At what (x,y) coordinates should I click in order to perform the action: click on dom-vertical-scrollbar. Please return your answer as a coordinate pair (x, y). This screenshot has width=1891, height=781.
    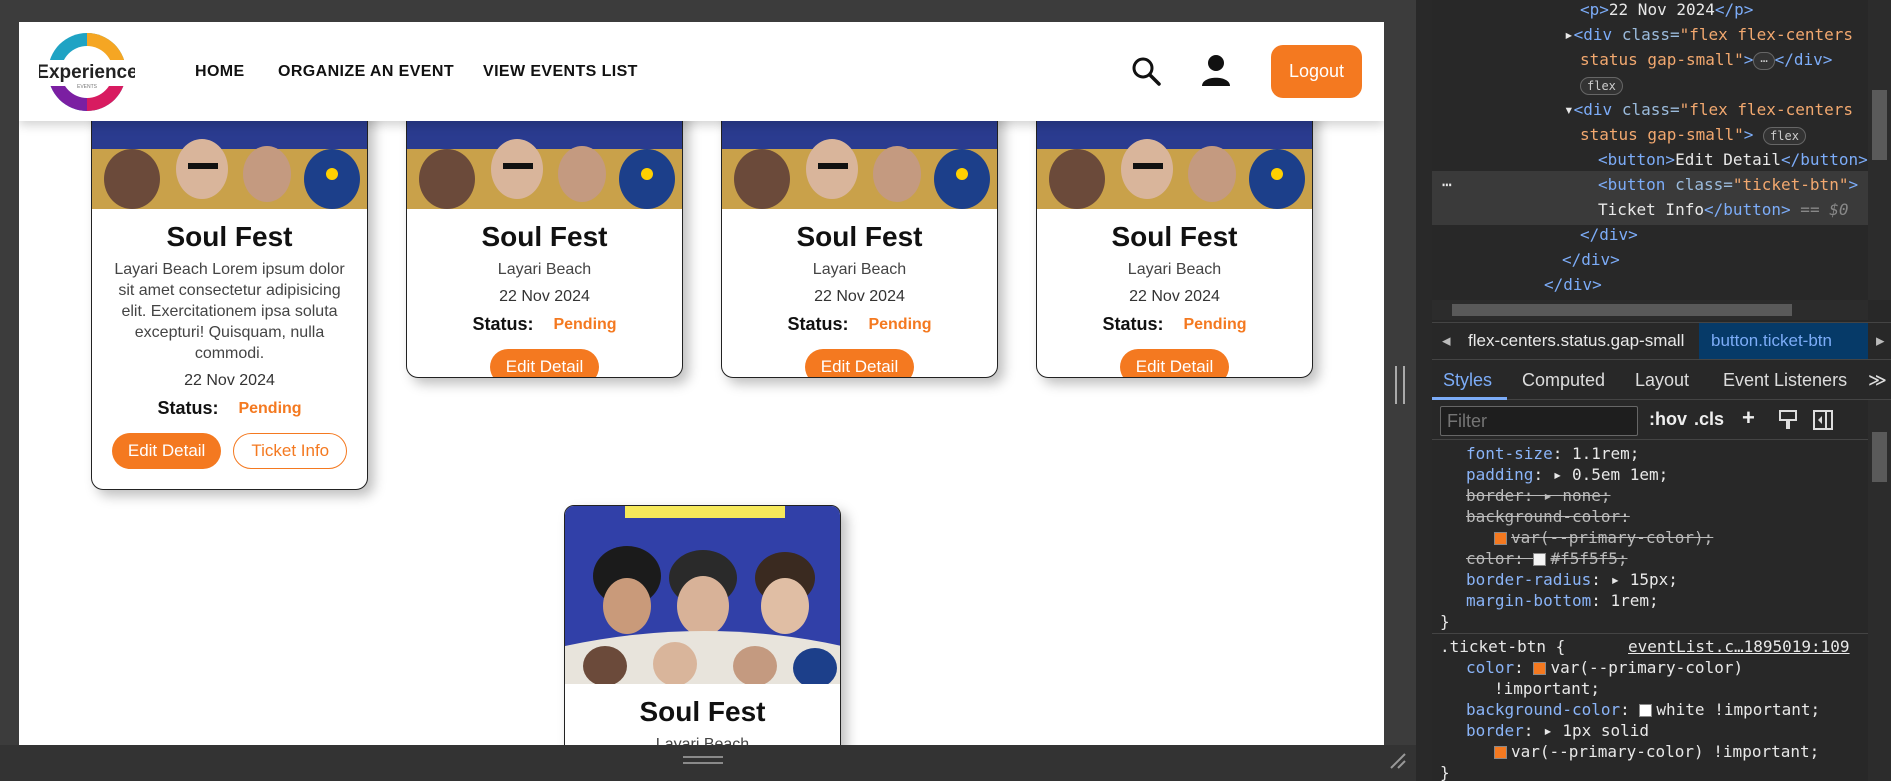
    Looking at the image, I should click on (1879, 150).